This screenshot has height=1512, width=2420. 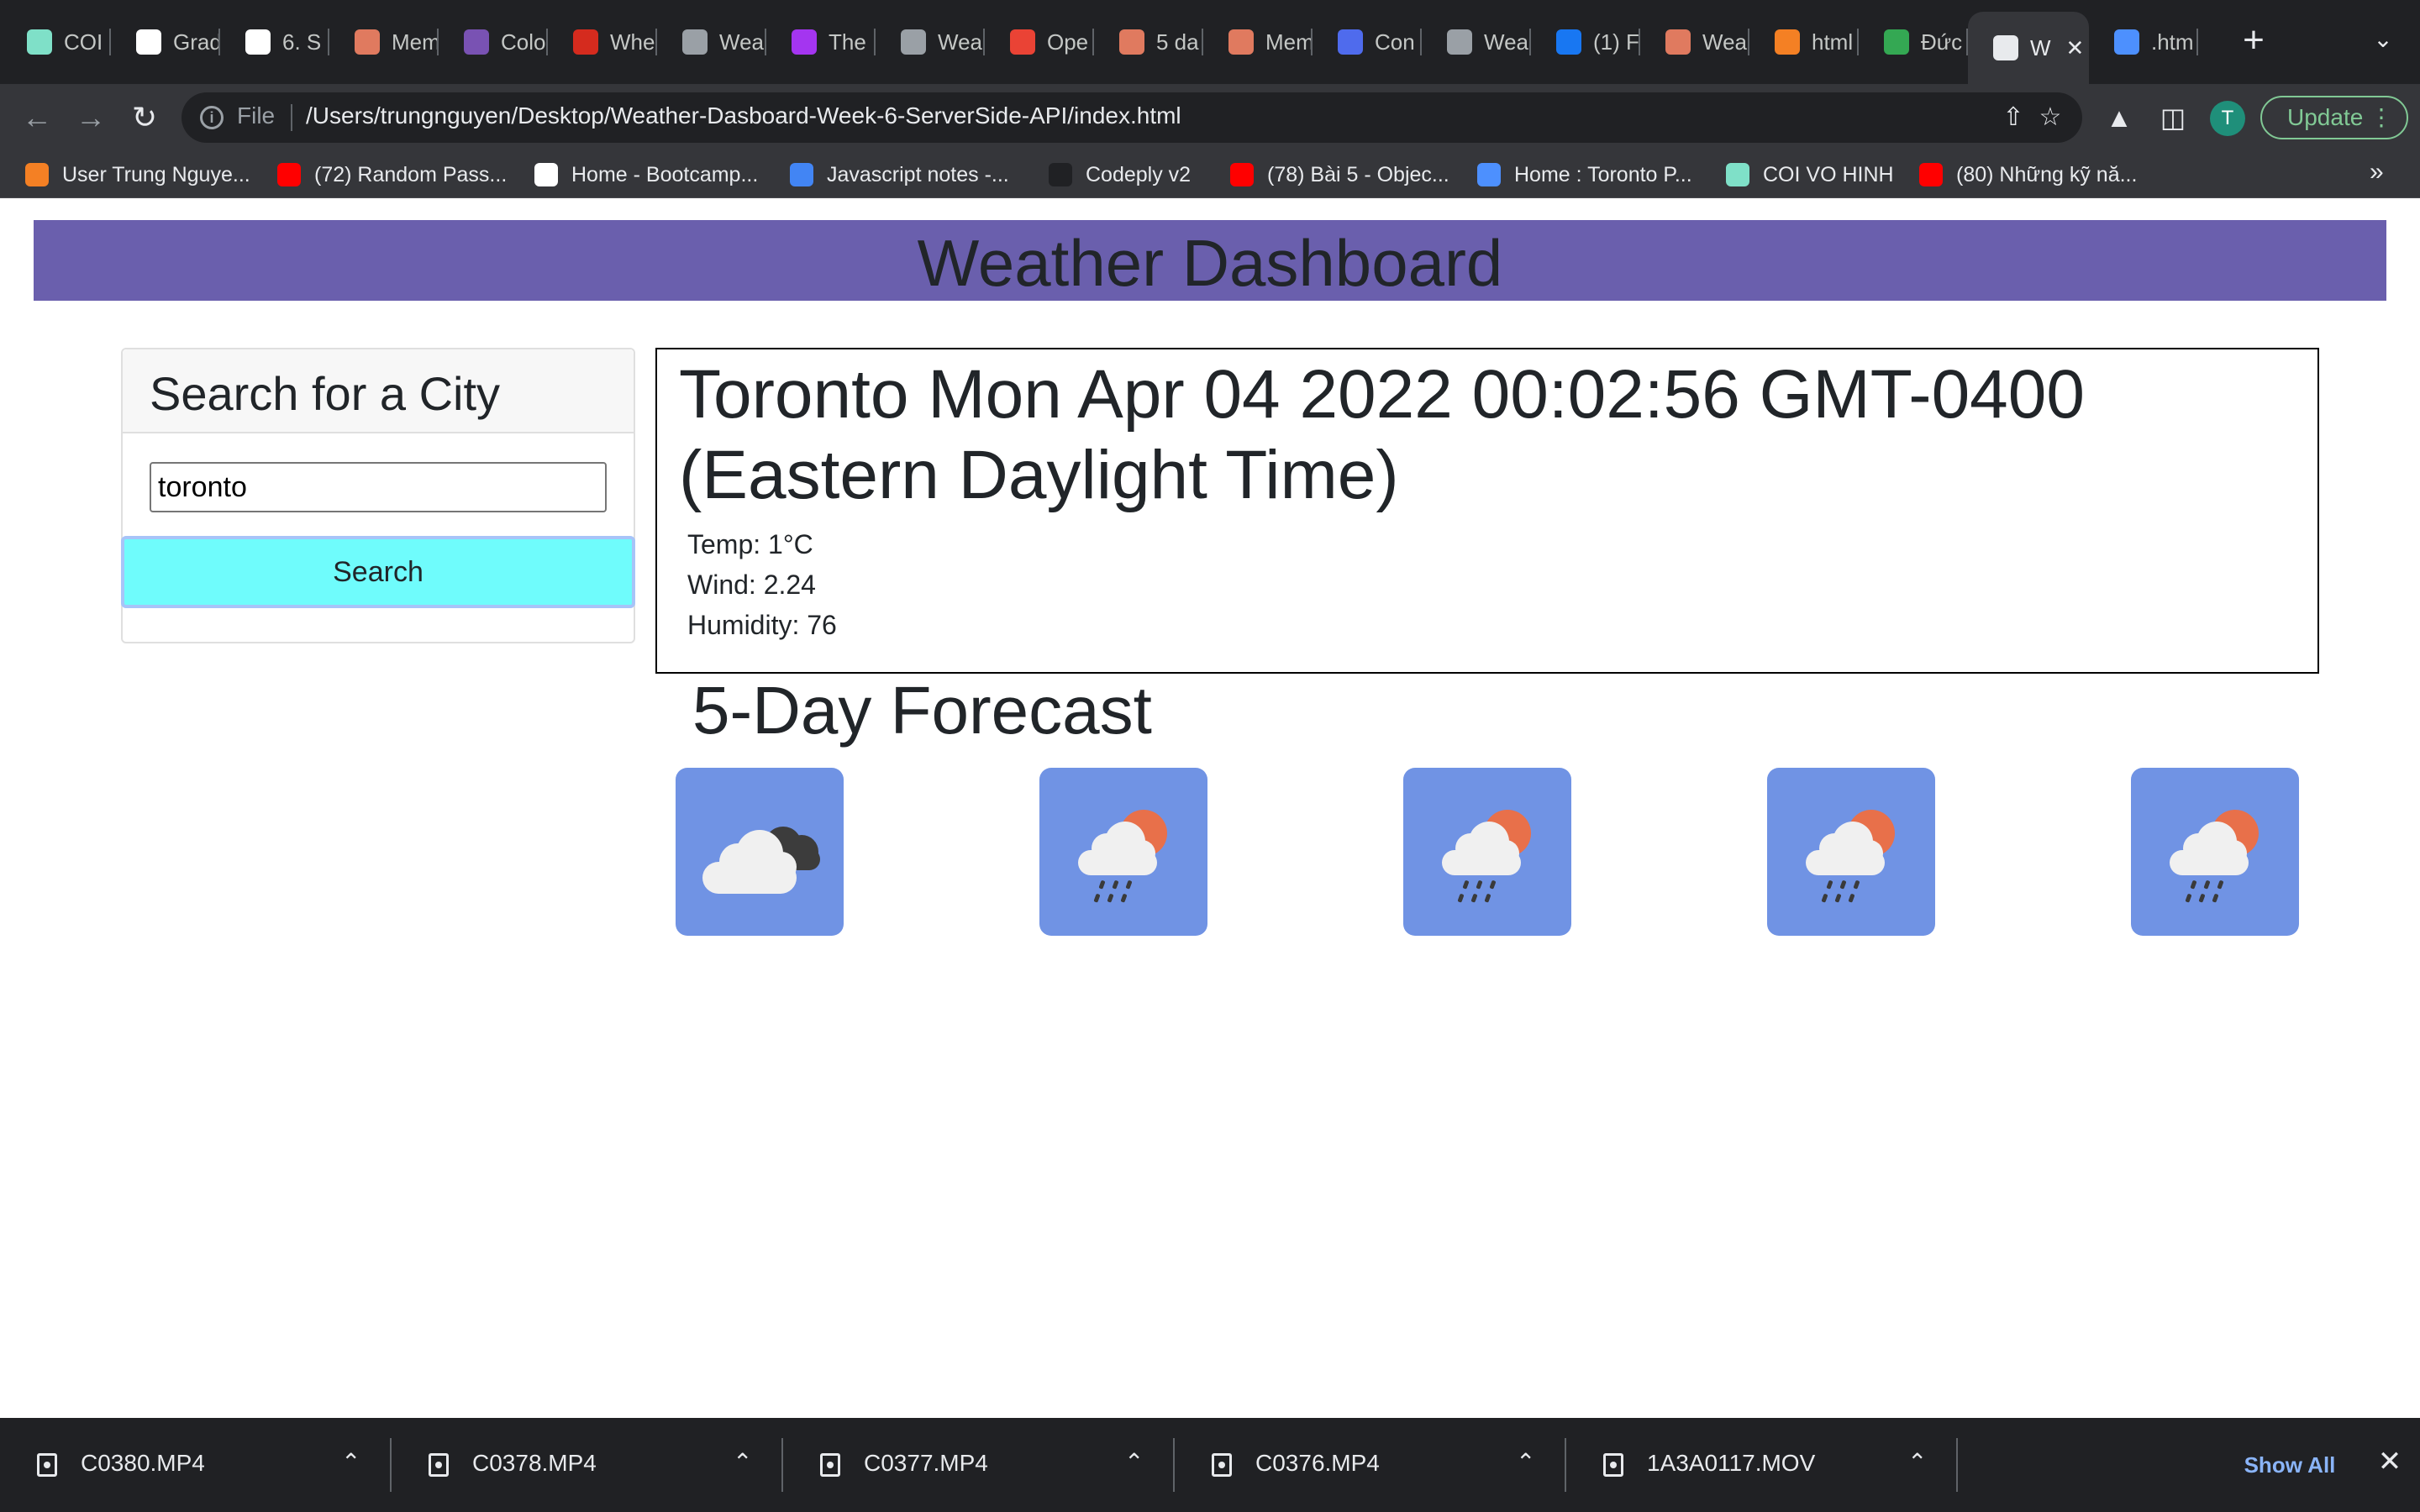 I want to click on download-item: C0377.MP4 ⌃, so click(x=979, y=1465).